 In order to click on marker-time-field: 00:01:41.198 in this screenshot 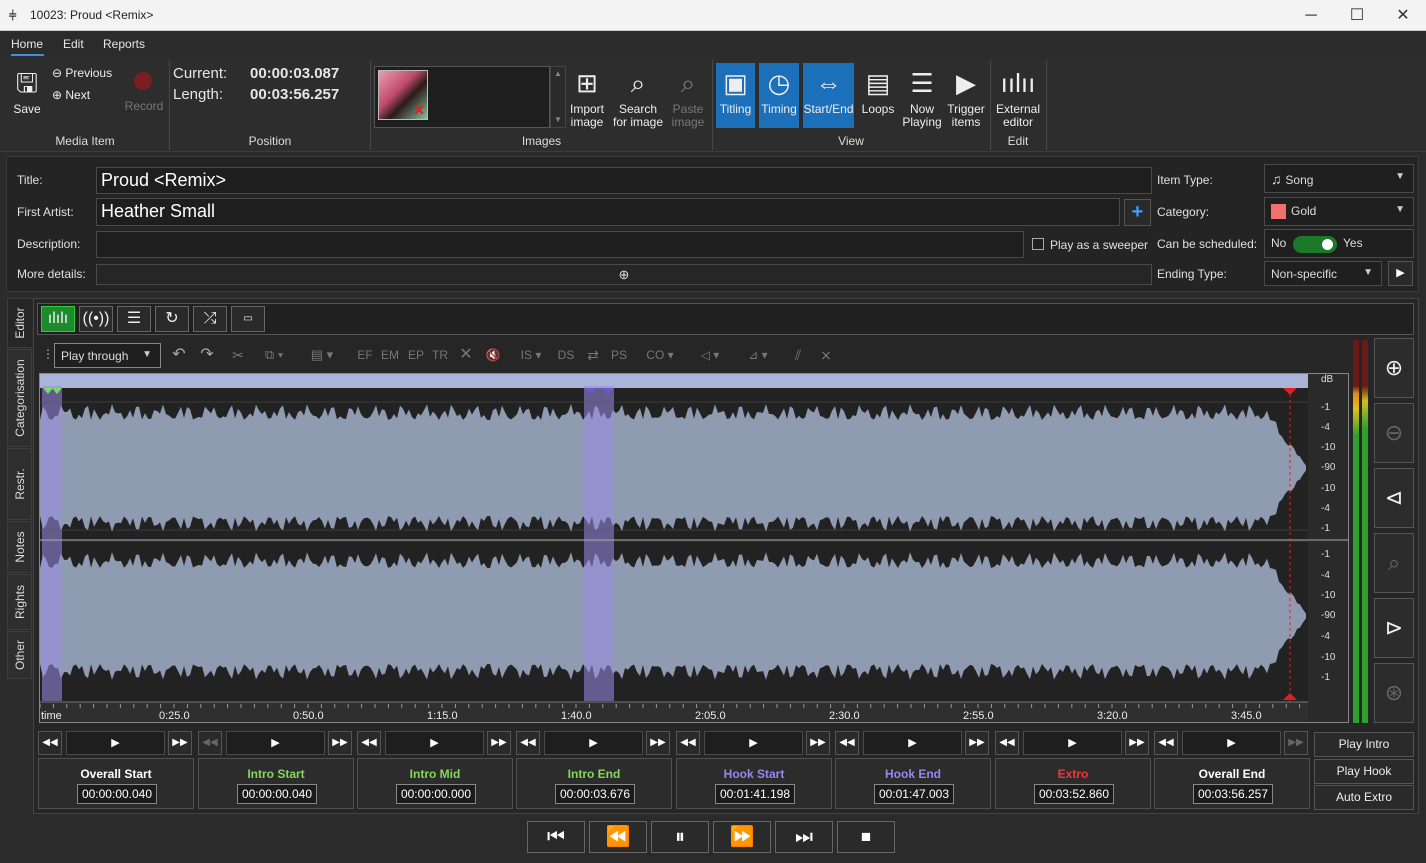, I will do `click(755, 794)`.